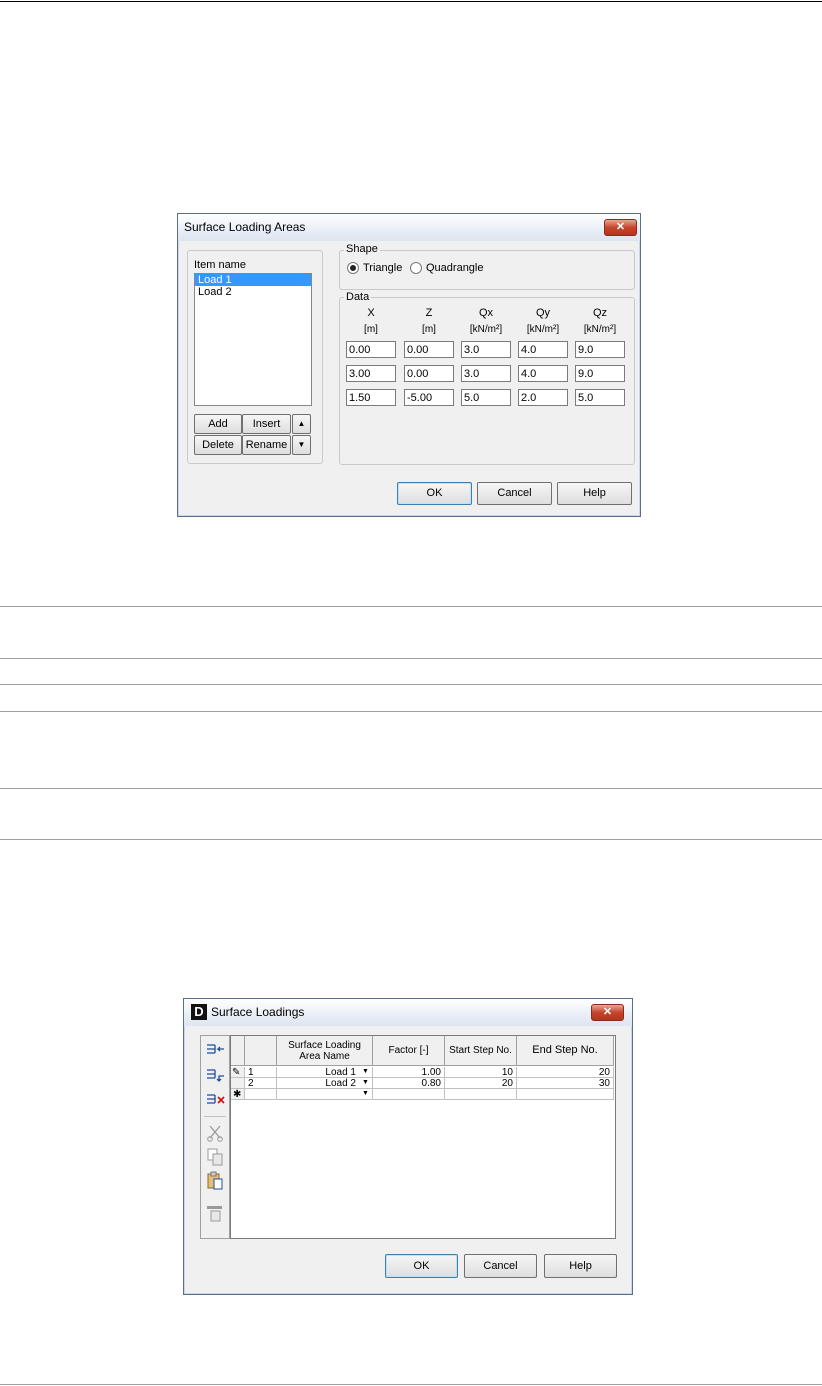 The width and height of the screenshot is (822, 1386). Describe the element at coordinates (600, 313) in the screenshot. I see `column-header-qz: Qz` at that location.